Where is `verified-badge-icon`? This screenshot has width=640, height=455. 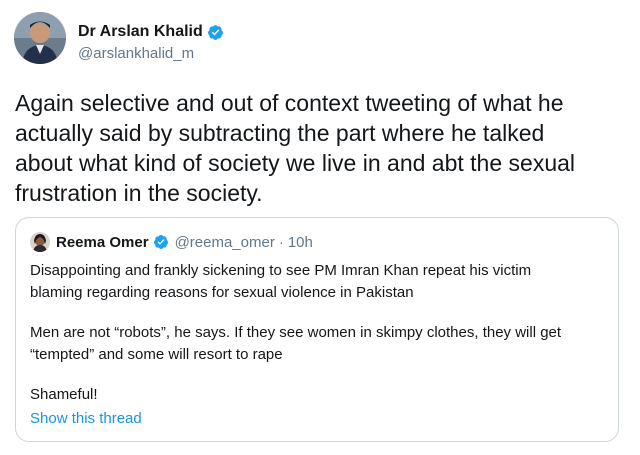
verified-badge-icon is located at coordinates (215, 32).